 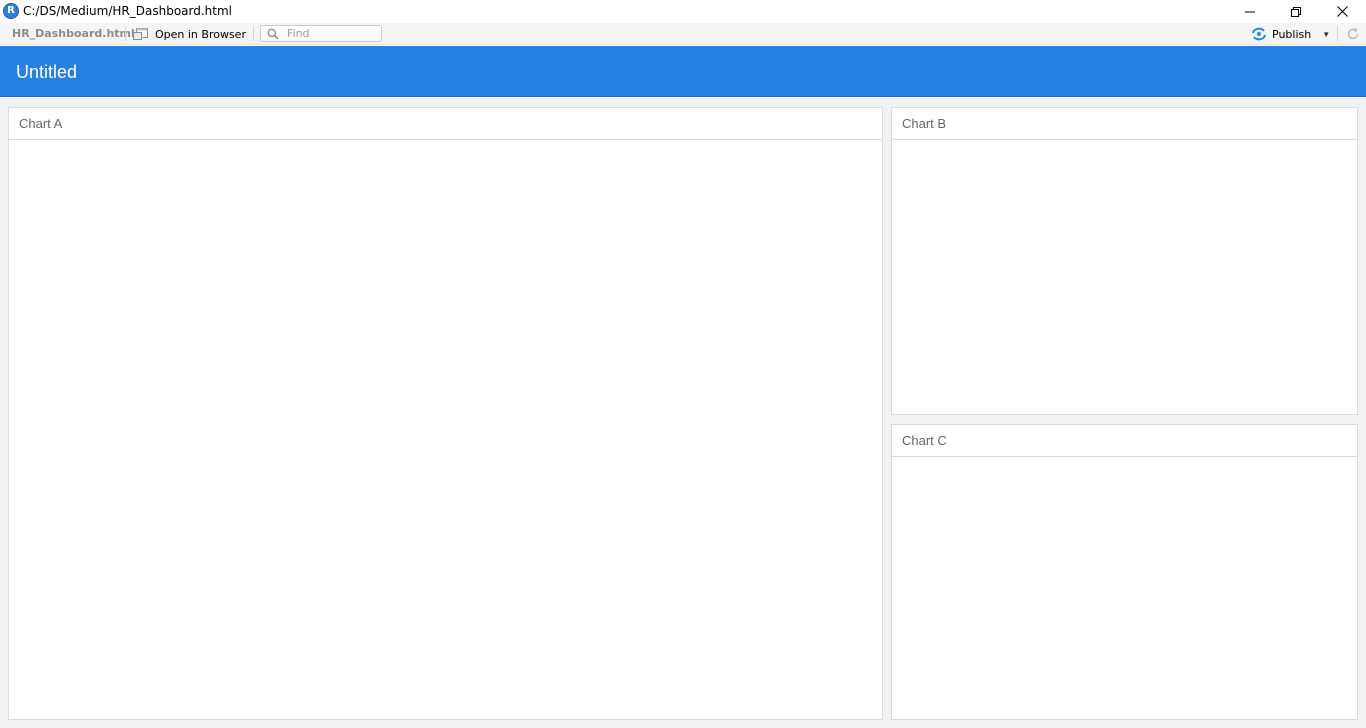 I want to click on publish-label: Publish, so click(x=1292, y=34).